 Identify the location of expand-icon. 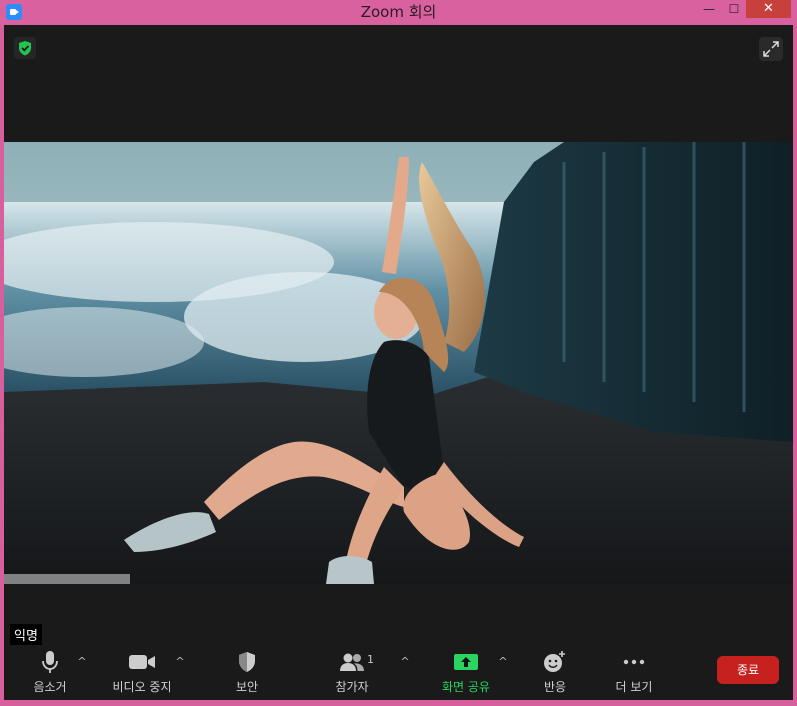
(771, 49).